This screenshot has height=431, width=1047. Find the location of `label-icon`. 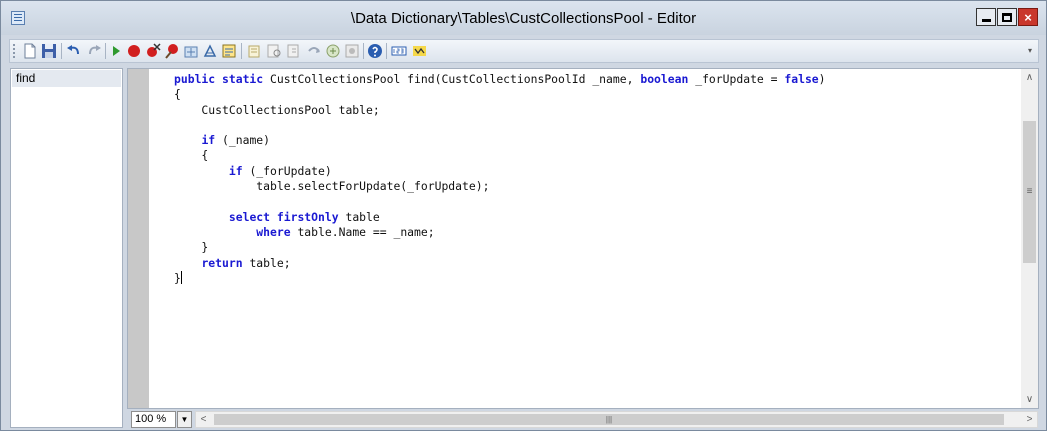

label-icon is located at coordinates (399, 51).